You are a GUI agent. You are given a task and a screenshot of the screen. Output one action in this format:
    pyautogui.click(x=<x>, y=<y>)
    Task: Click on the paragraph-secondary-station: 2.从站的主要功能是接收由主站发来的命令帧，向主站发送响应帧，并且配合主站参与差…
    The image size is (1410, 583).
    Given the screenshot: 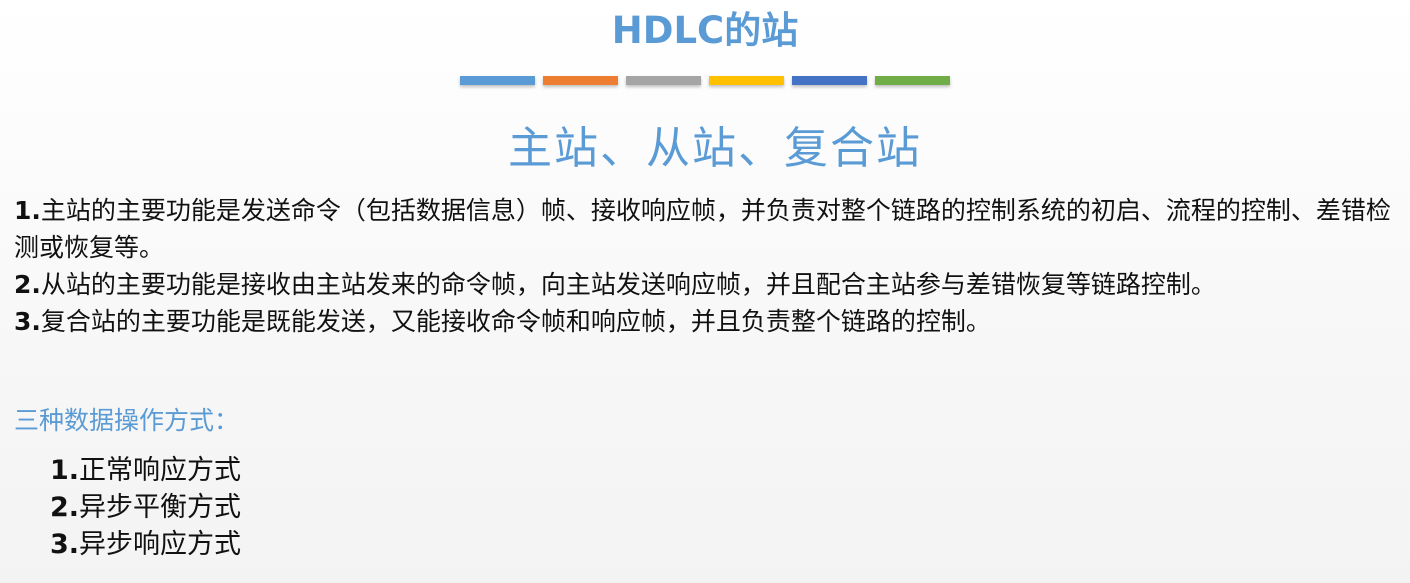 What is the action you would take?
    pyautogui.click(x=709, y=284)
    